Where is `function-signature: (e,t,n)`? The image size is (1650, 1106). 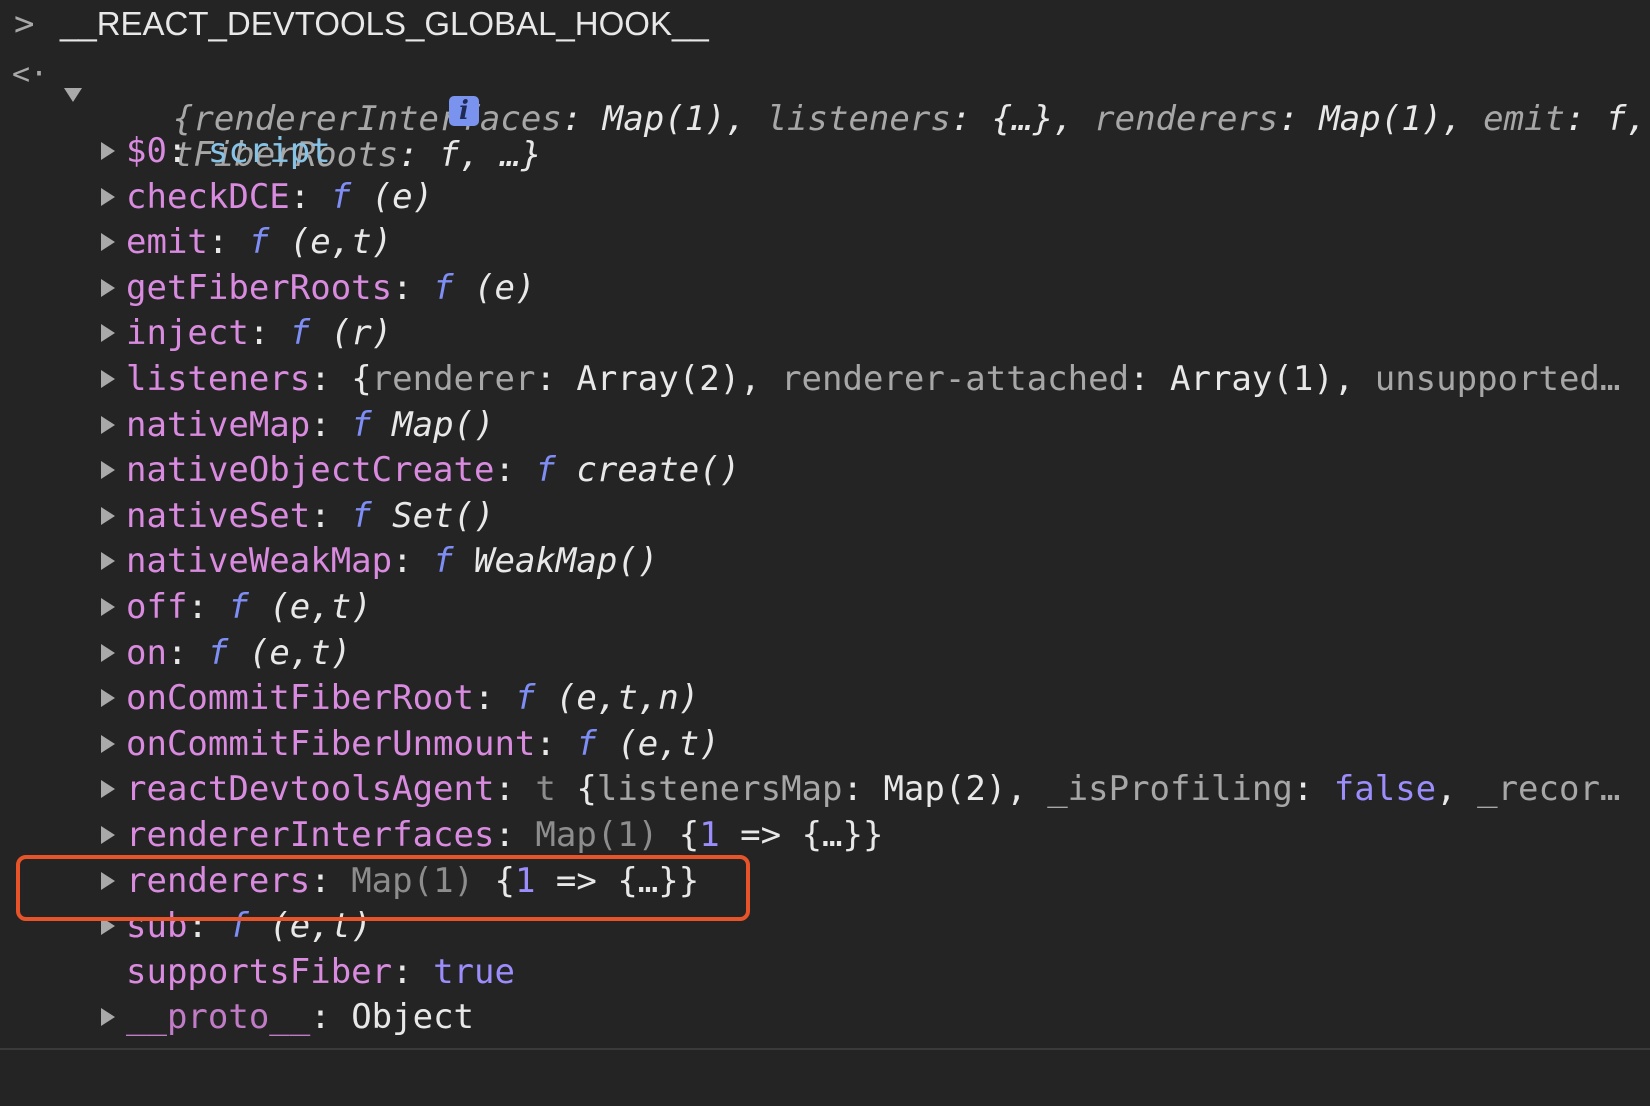
function-signature: (e,t,n) is located at coordinates (627, 698).